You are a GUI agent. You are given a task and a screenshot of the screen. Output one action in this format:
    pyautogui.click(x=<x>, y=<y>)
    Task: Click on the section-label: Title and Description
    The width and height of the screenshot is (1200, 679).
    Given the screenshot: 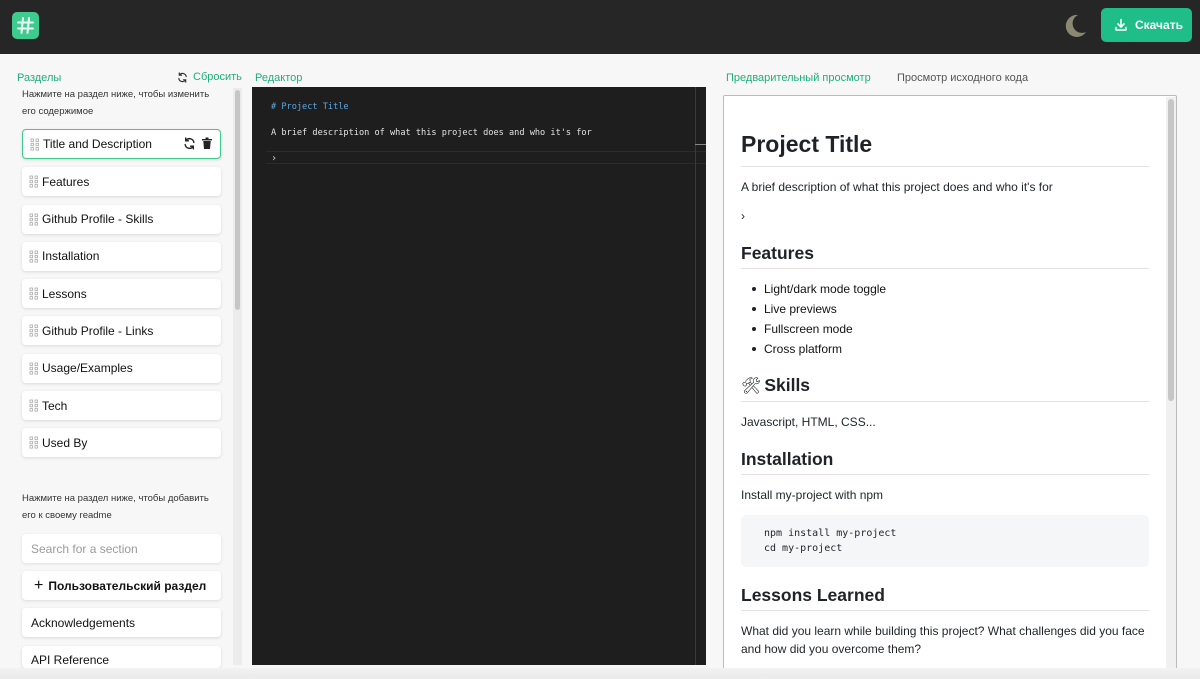 What is the action you would take?
    pyautogui.click(x=97, y=144)
    